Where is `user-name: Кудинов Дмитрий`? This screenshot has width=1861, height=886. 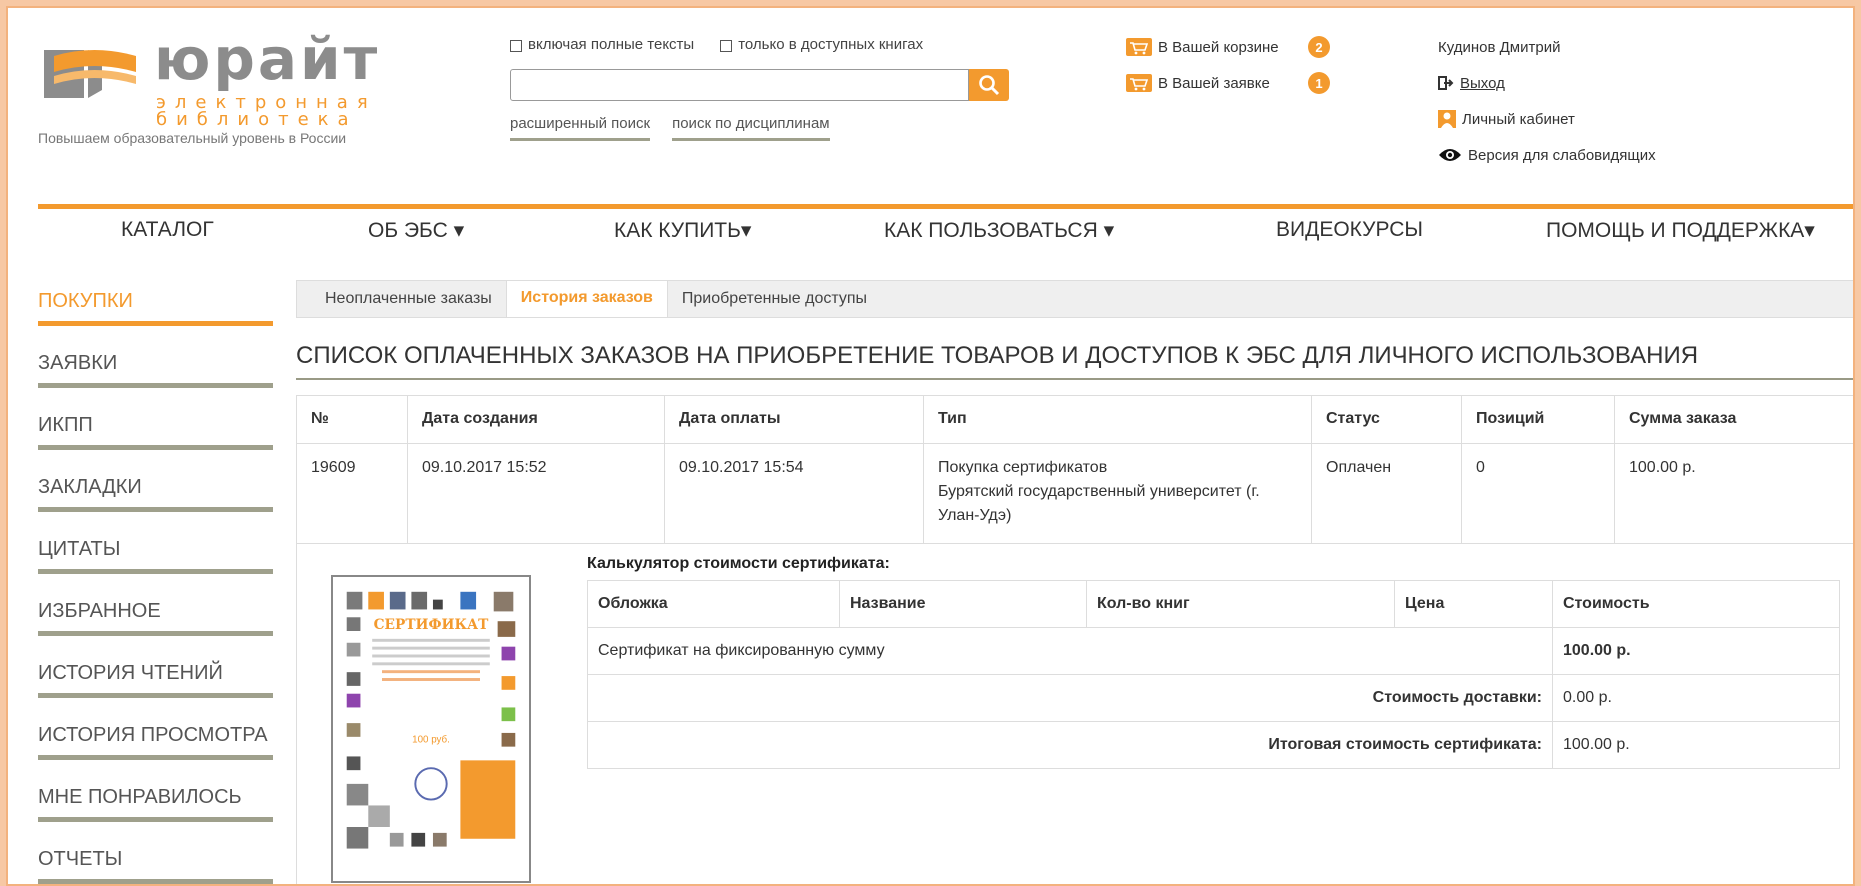
user-name: Кудинов Дмитрий is located at coordinates (1499, 47).